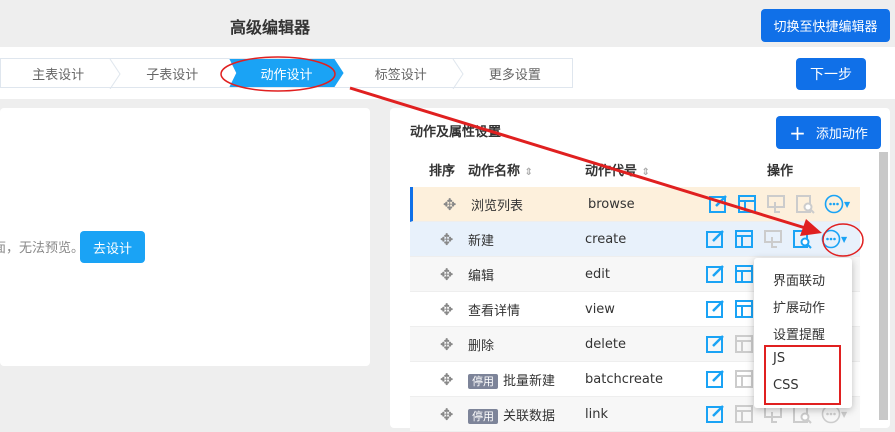  I want to click on step-label: 动作设计, so click(286, 75).